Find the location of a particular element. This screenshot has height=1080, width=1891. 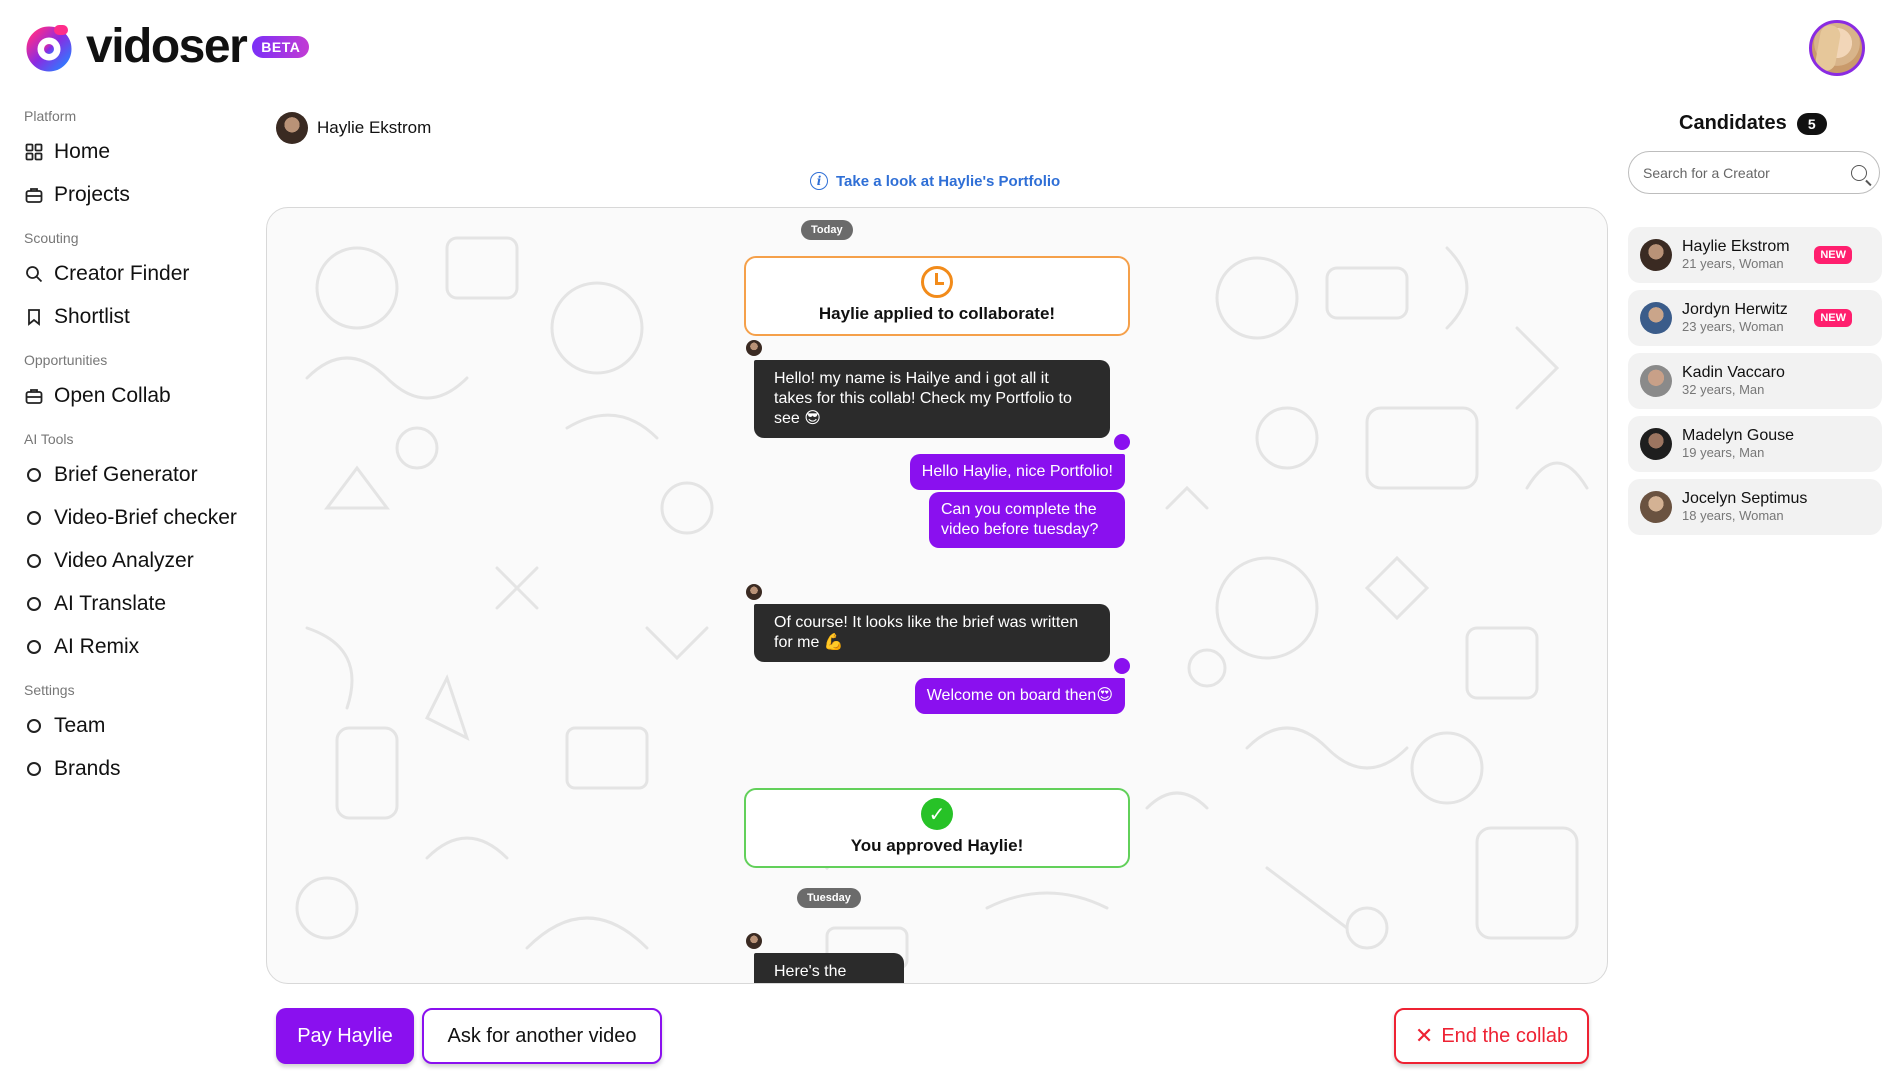

candidate-item: Madelyn Gouse 19 years, Man is located at coordinates (1755, 444).